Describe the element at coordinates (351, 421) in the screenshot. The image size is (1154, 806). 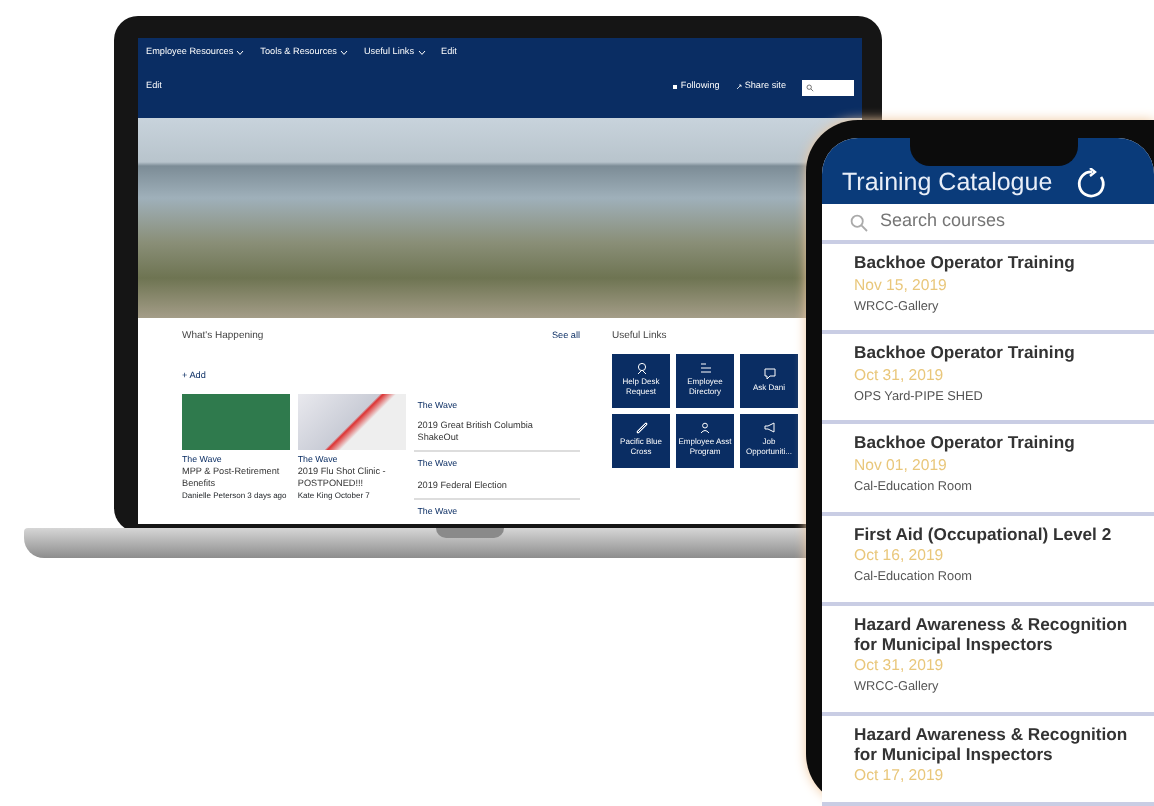
I see `news-photo` at that location.